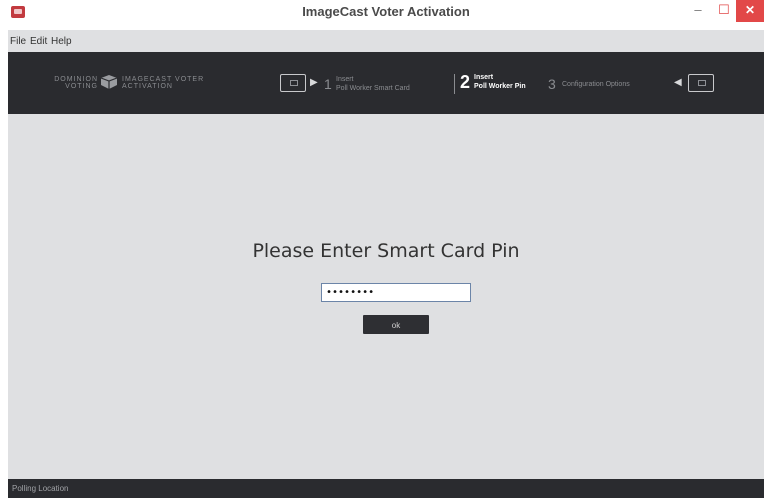 This screenshot has width=772, height=498. Describe the element at coordinates (18, 41) in the screenshot. I see `menu-file: File` at that location.